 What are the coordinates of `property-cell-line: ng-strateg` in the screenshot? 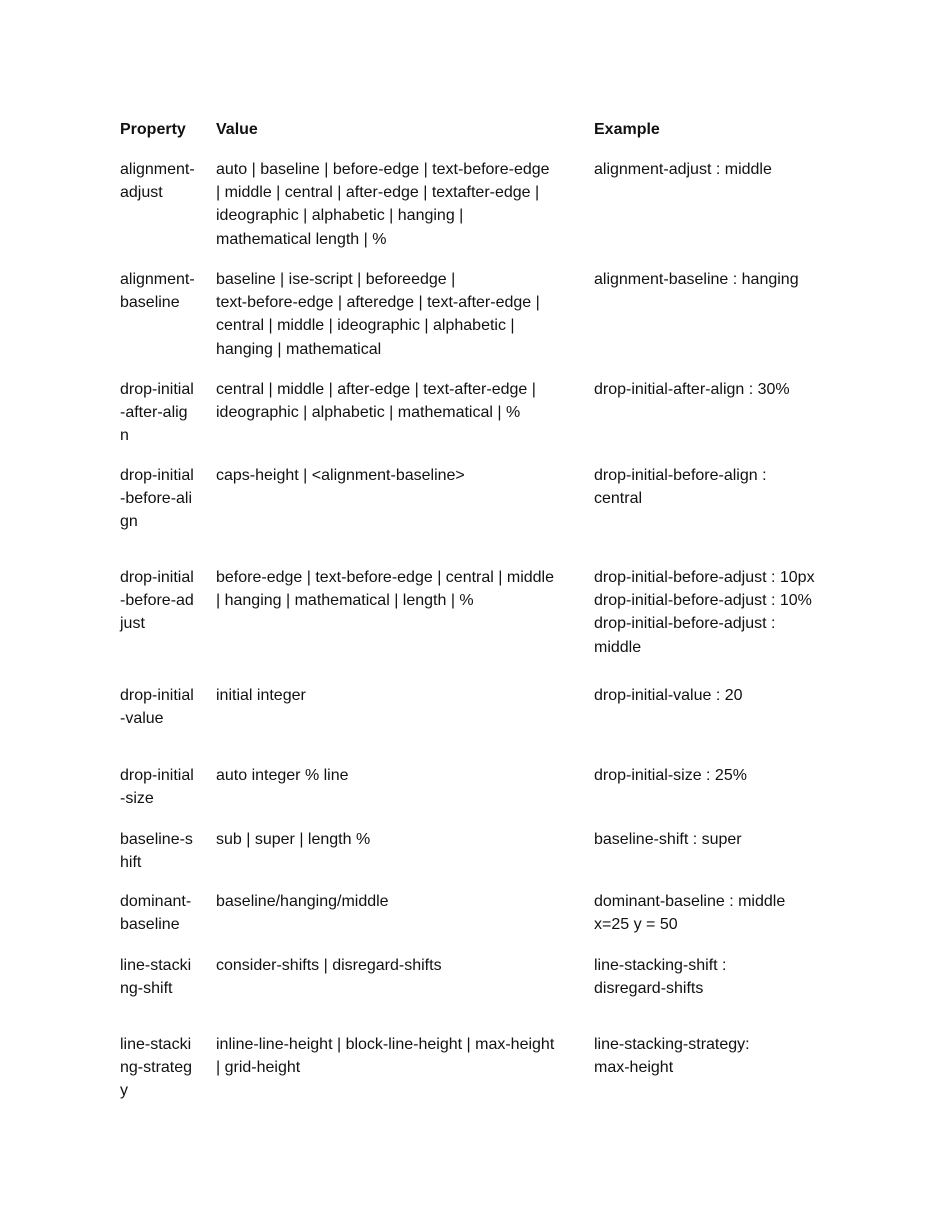 It's located at (156, 1068).